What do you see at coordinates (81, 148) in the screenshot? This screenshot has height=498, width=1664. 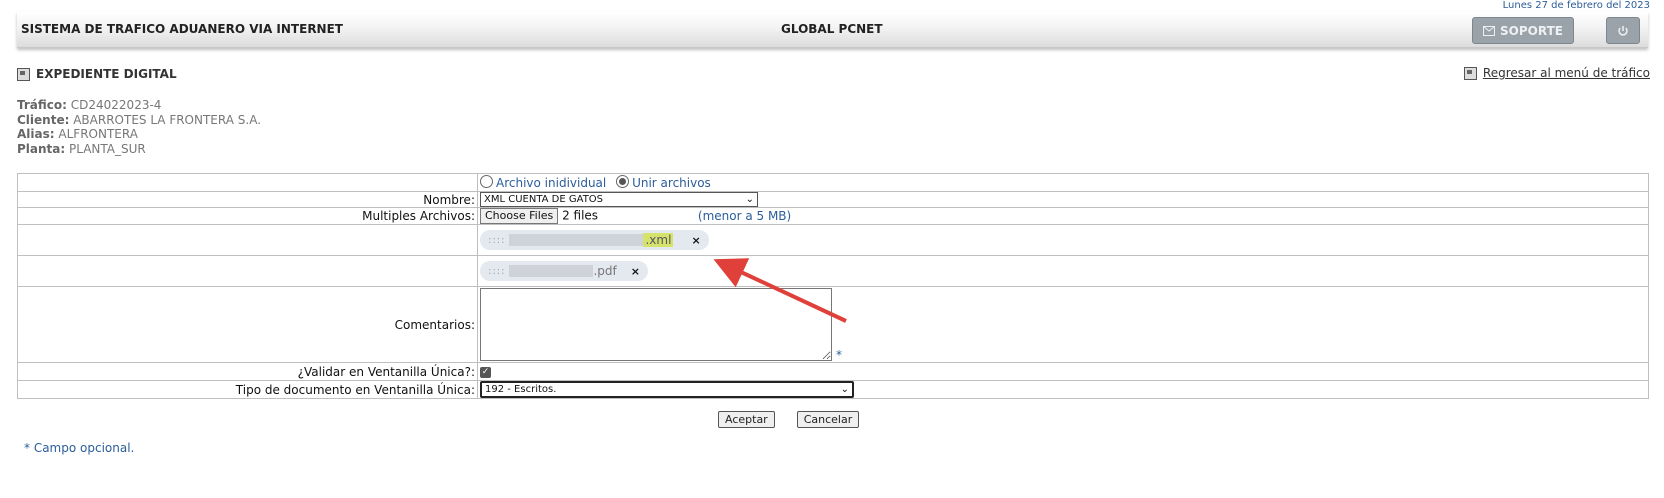 I see `info-planta: Planta: PLANTA_SUR` at bounding box center [81, 148].